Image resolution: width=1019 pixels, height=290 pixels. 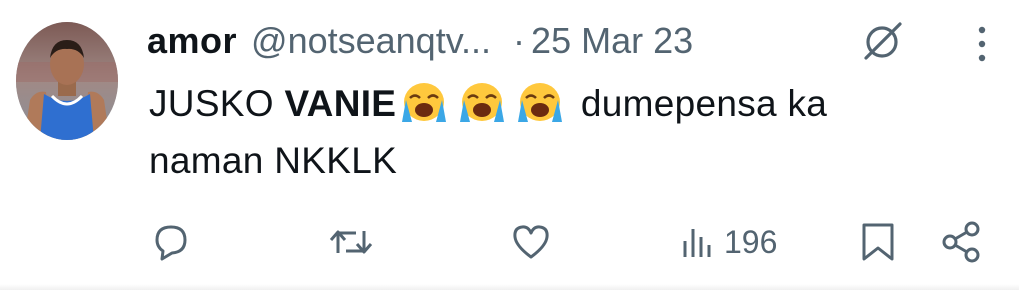 I want to click on bookmark-button, so click(x=878, y=242).